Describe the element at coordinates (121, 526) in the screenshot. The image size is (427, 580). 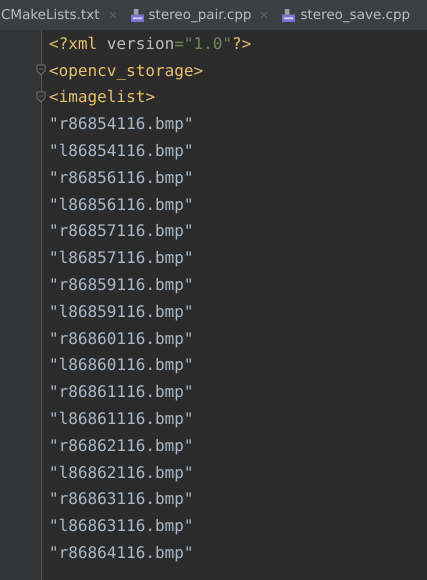
I see `code-line: "l86863116.bmp"` at that location.